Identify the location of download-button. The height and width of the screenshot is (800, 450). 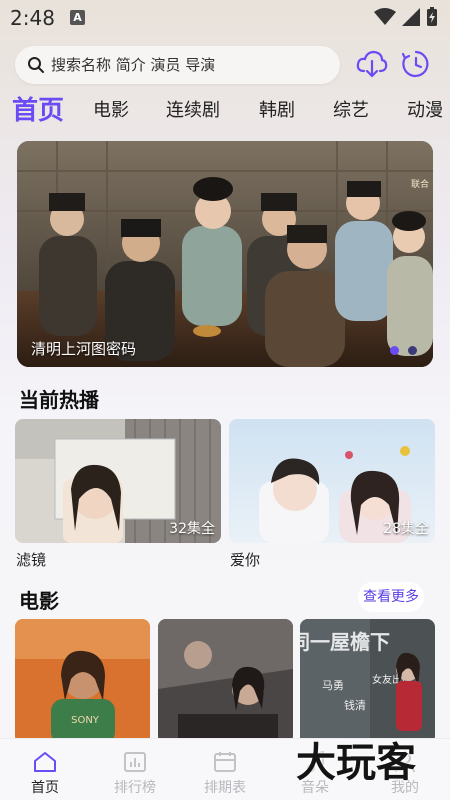
(372, 64).